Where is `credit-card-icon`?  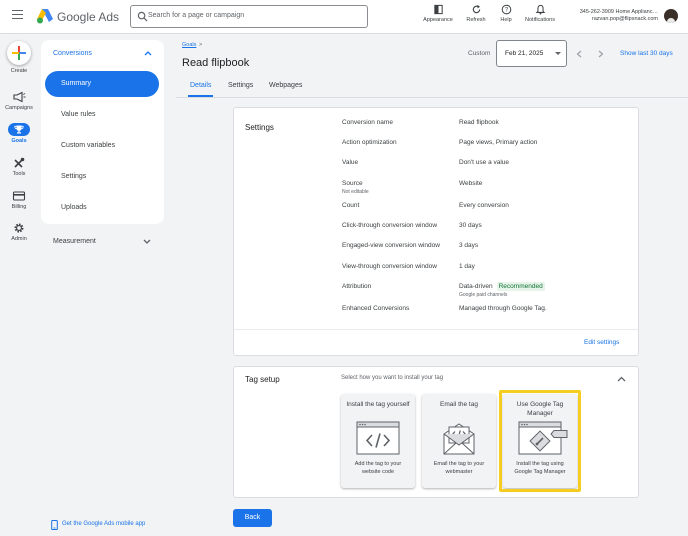
credit-card-icon is located at coordinates (19, 196).